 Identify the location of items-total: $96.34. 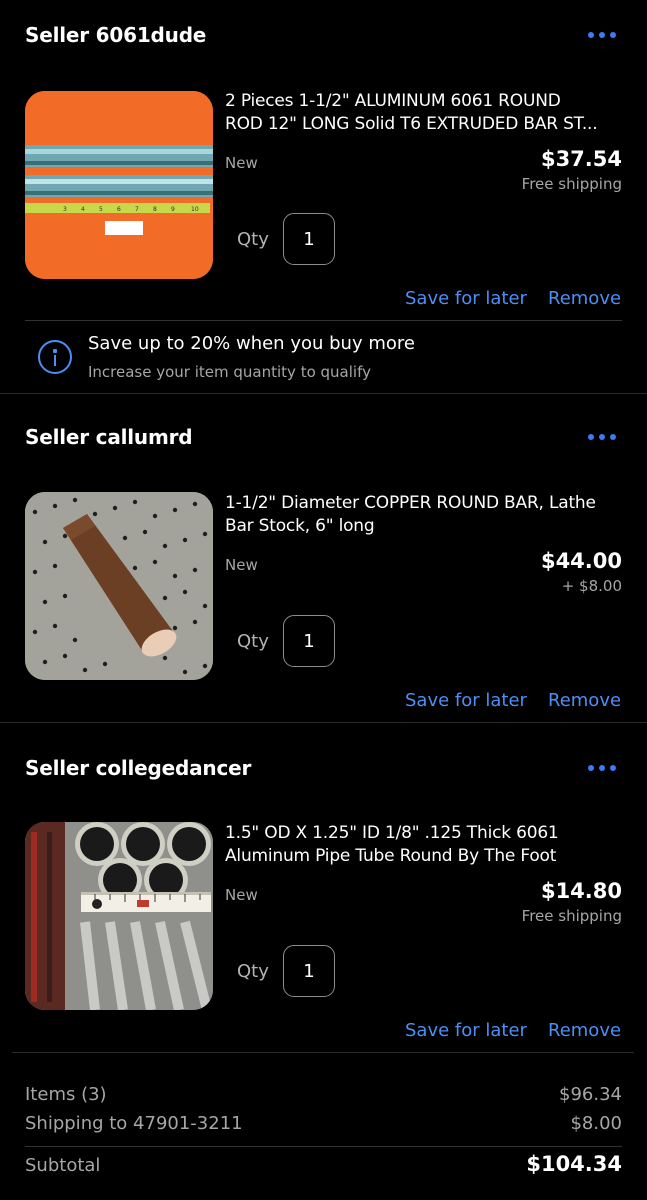
(590, 1094).